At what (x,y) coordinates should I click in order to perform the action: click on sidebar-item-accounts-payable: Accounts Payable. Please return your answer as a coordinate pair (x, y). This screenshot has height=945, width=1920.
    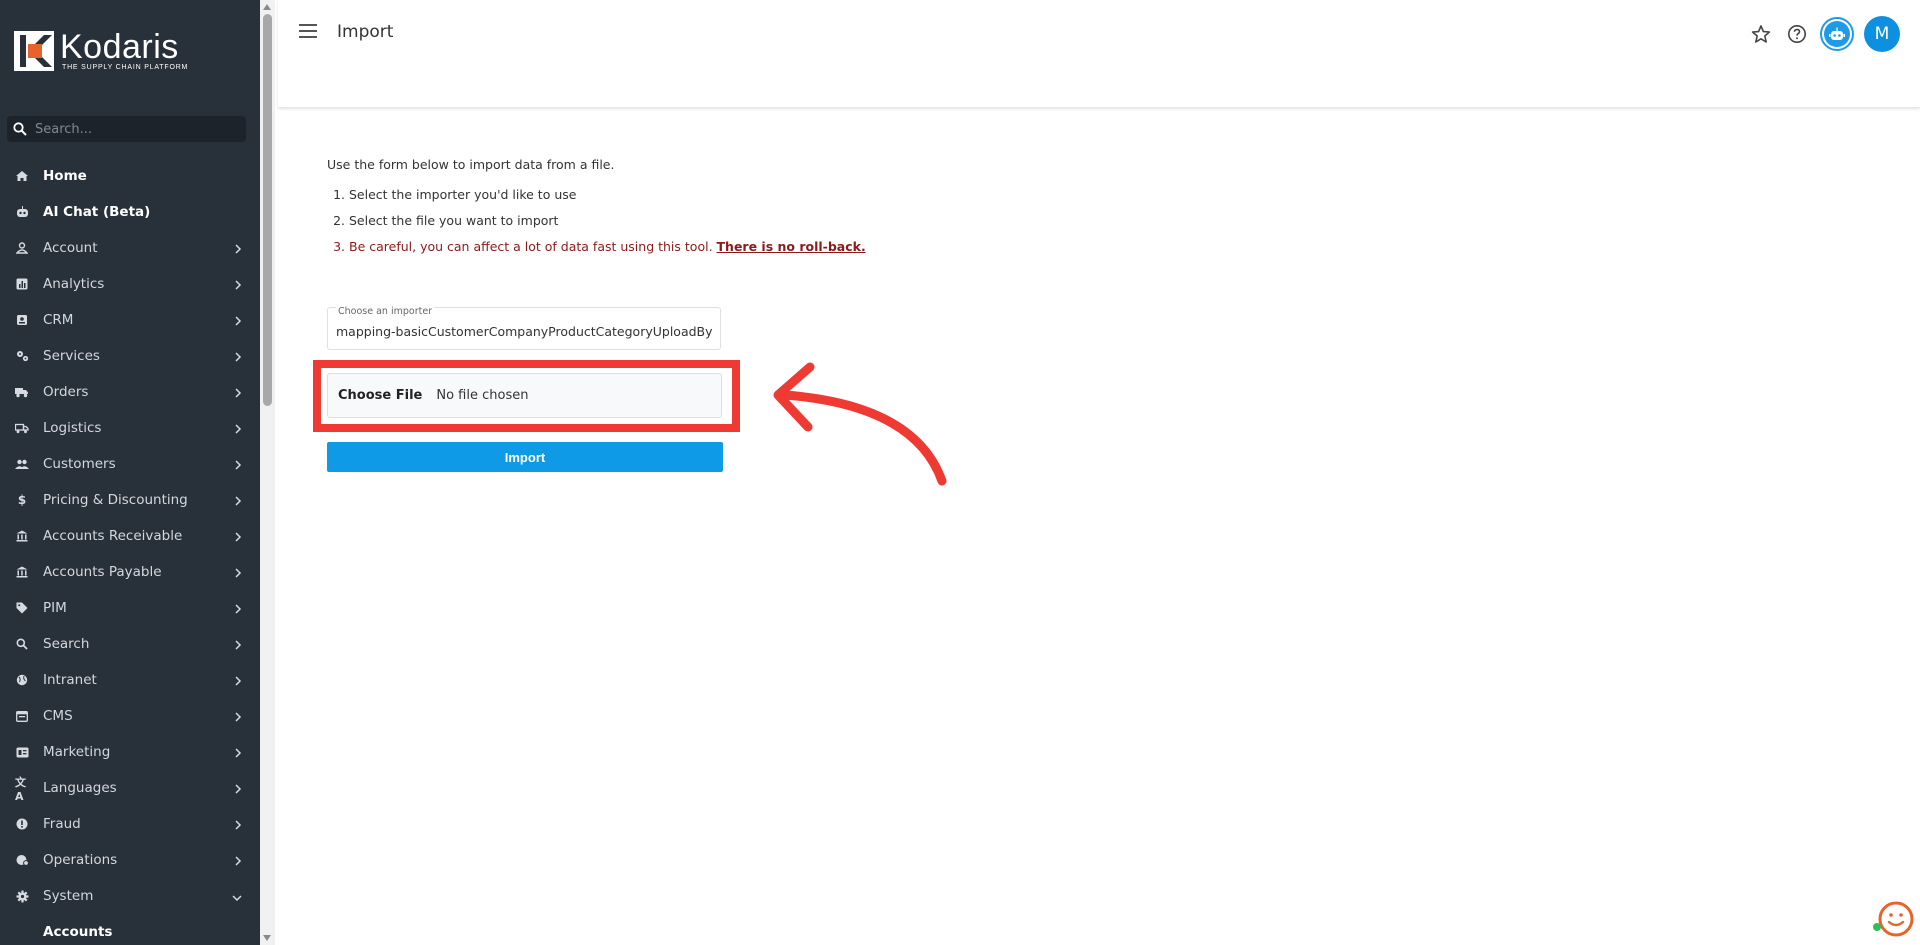
    Looking at the image, I should click on (130, 572).